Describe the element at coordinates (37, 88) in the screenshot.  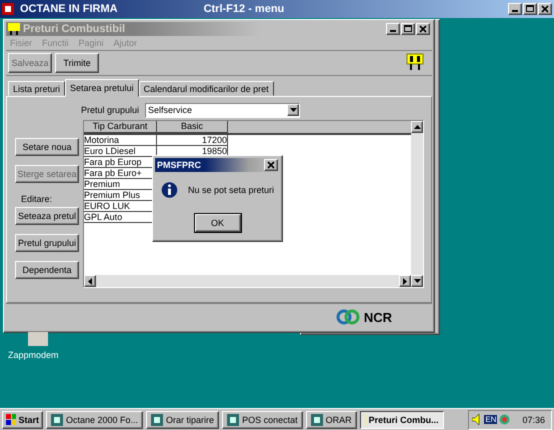
I see `tab: Lista preturi` at that location.